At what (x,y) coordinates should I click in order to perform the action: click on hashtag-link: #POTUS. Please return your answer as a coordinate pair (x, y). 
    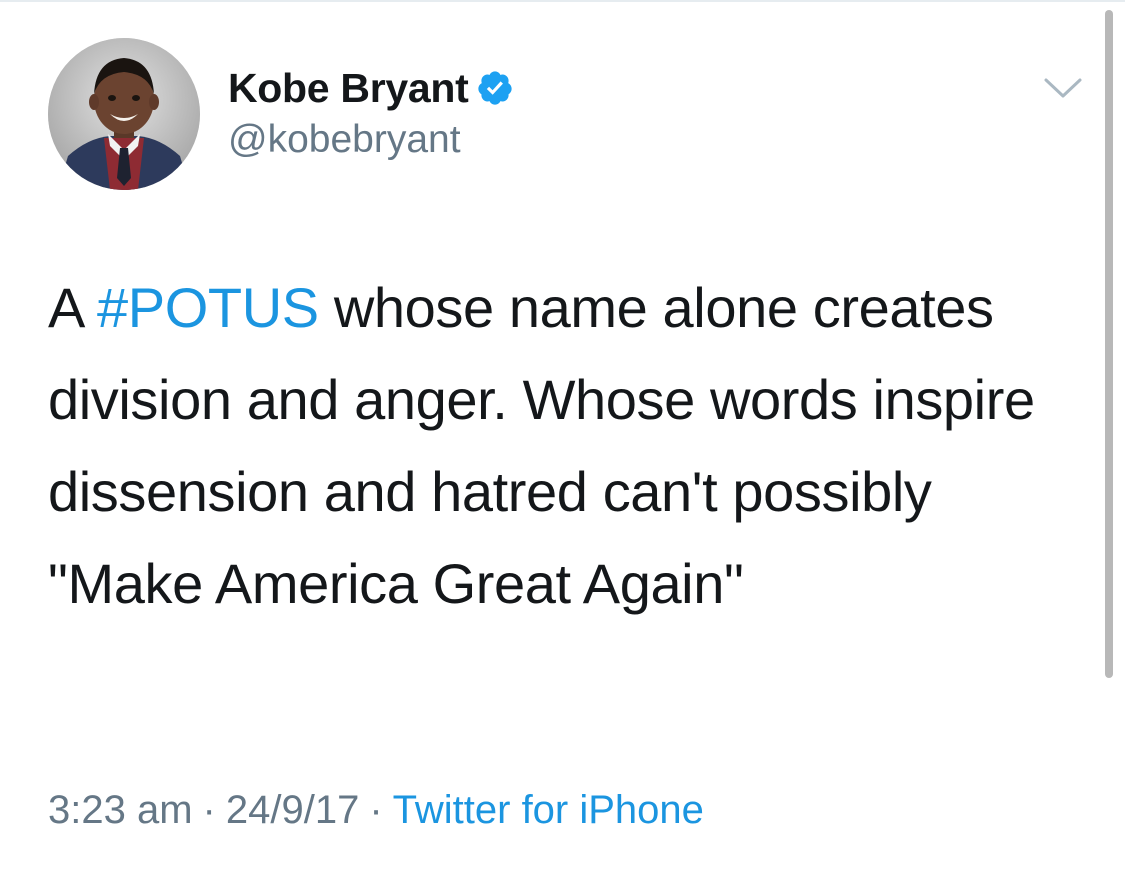
    Looking at the image, I should click on (208, 307).